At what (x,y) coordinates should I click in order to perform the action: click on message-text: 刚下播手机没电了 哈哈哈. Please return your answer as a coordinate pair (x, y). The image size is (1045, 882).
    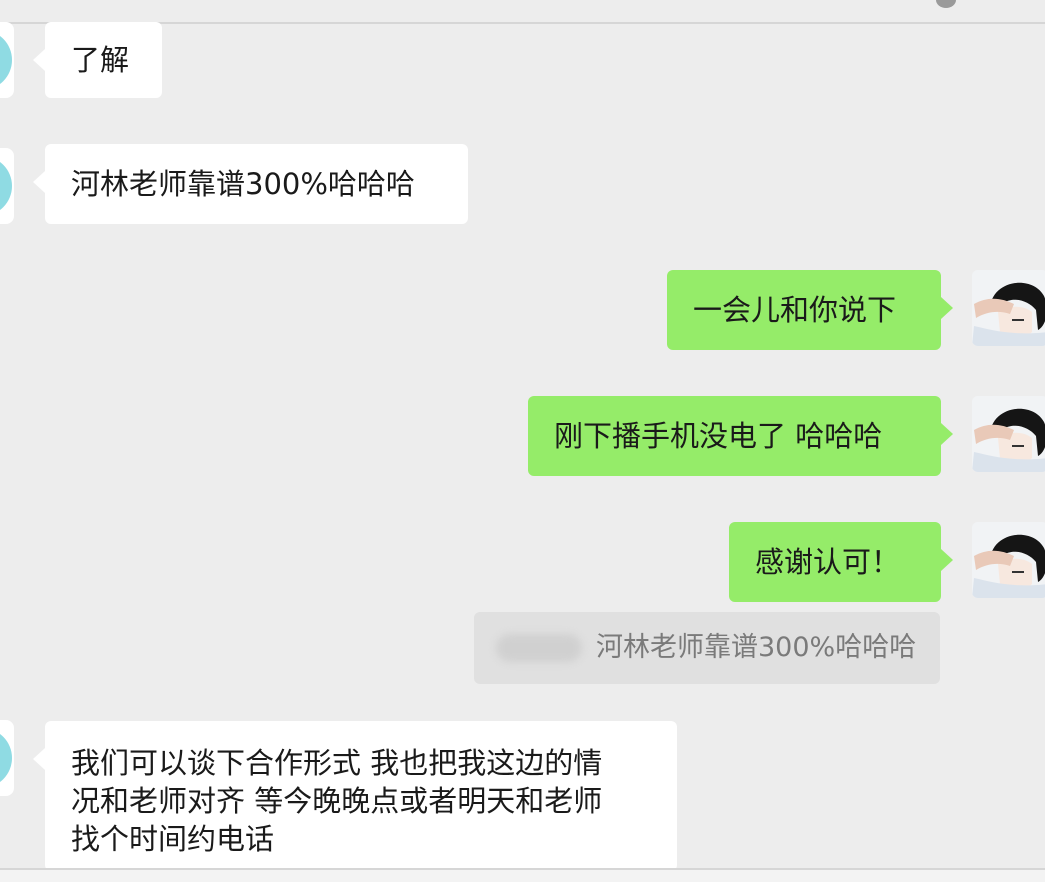
    Looking at the image, I should click on (718, 436).